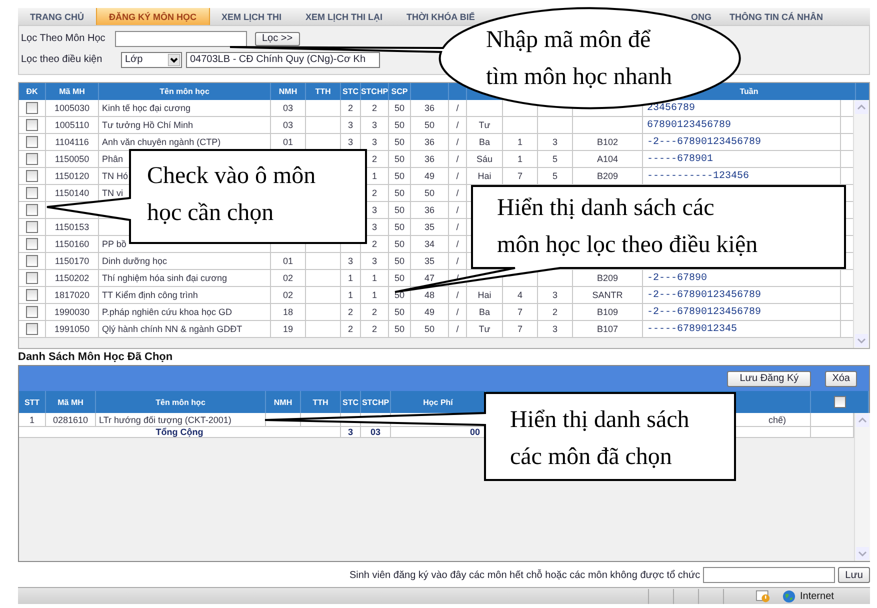  Describe the element at coordinates (72, 295) in the screenshot. I see `table-cell: 1817020` at that location.